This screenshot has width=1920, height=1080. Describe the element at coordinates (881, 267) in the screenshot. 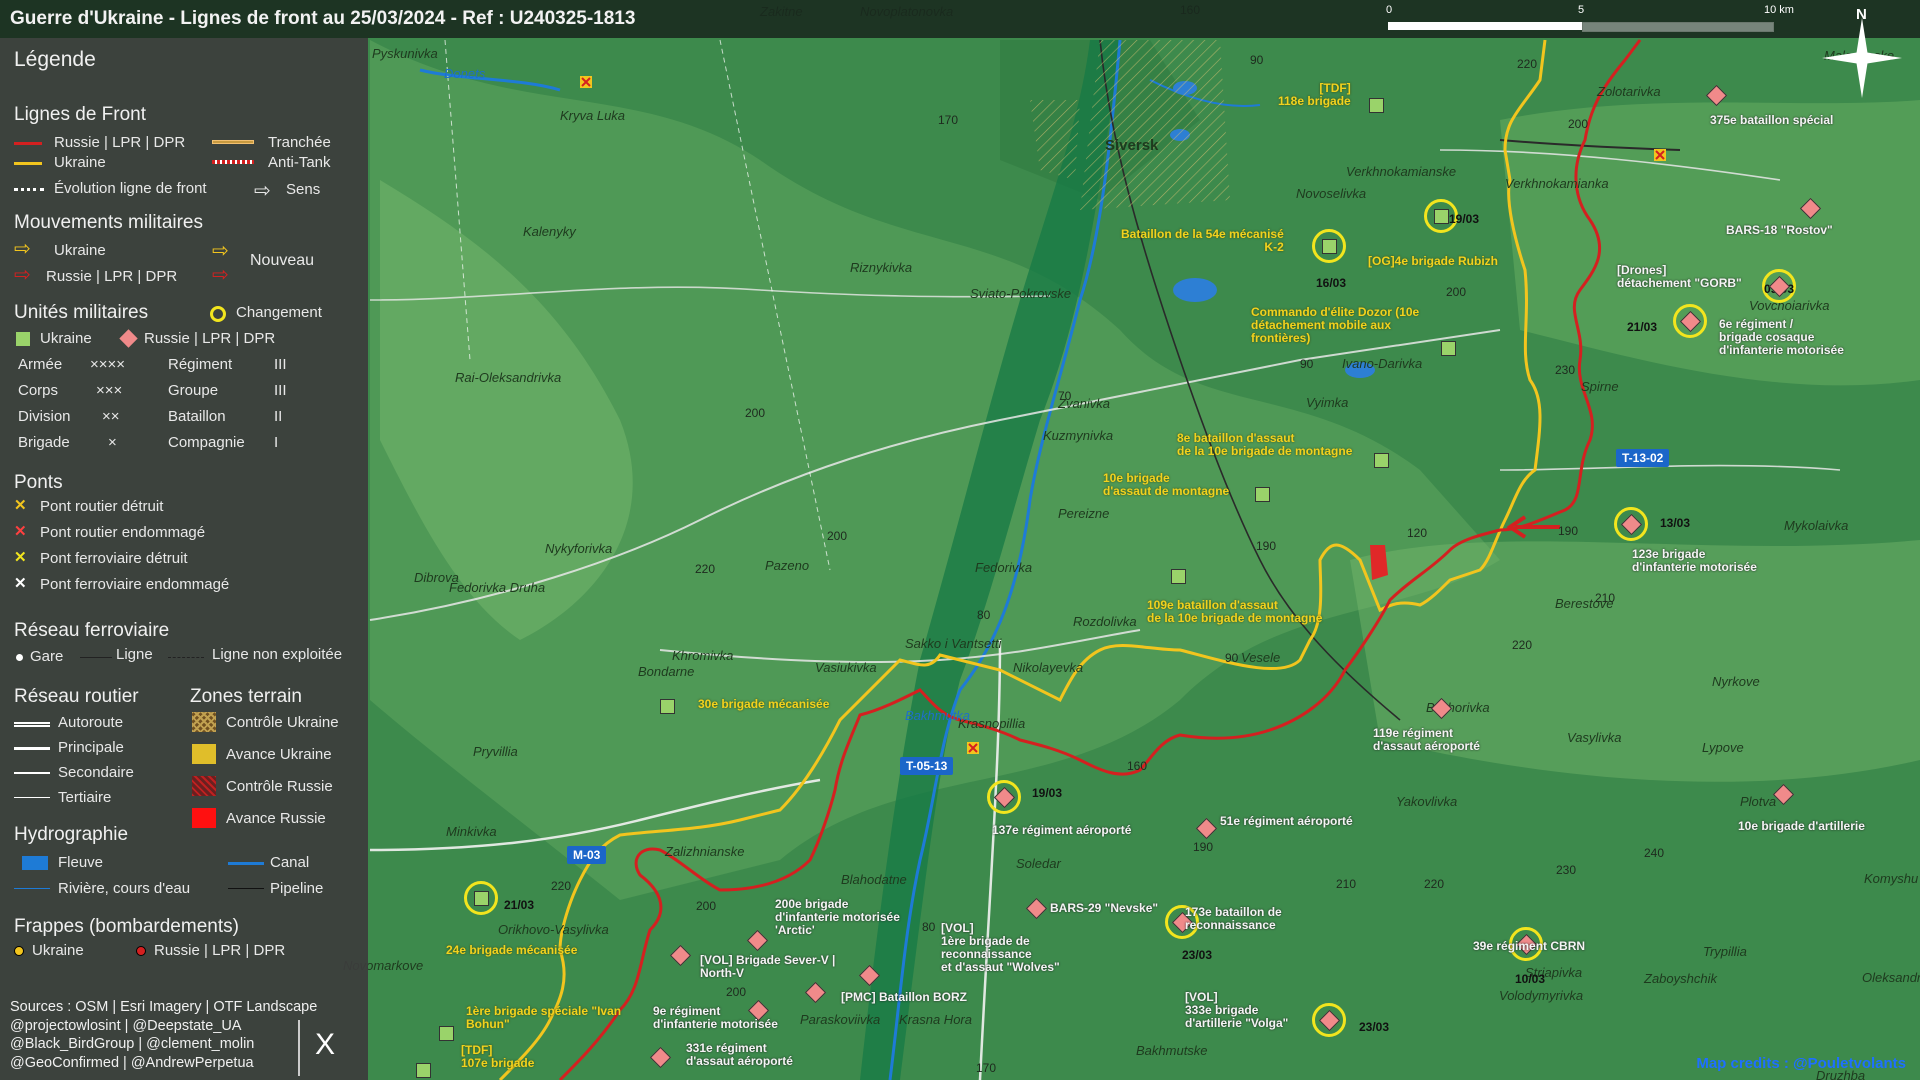

I see `place-label: Riznykivka` at that location.